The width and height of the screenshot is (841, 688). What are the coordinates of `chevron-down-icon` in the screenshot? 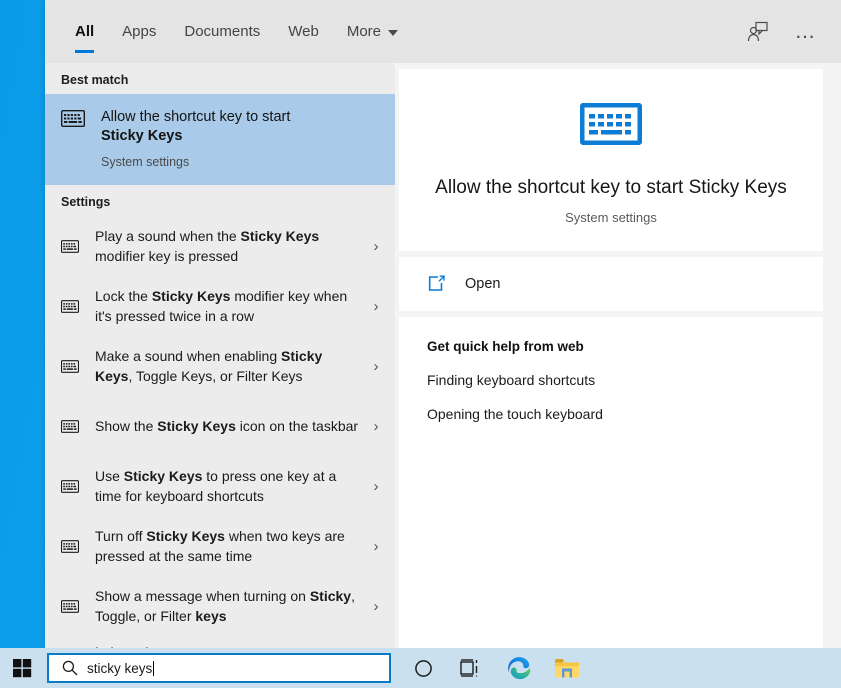 It's located at (393, 32).